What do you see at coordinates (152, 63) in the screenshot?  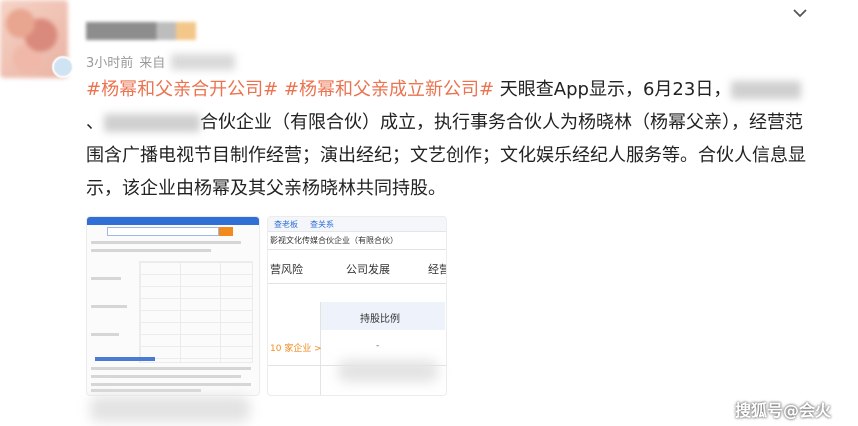 I see `post-source-prefix: 来自` at bounding box center [152, 63].